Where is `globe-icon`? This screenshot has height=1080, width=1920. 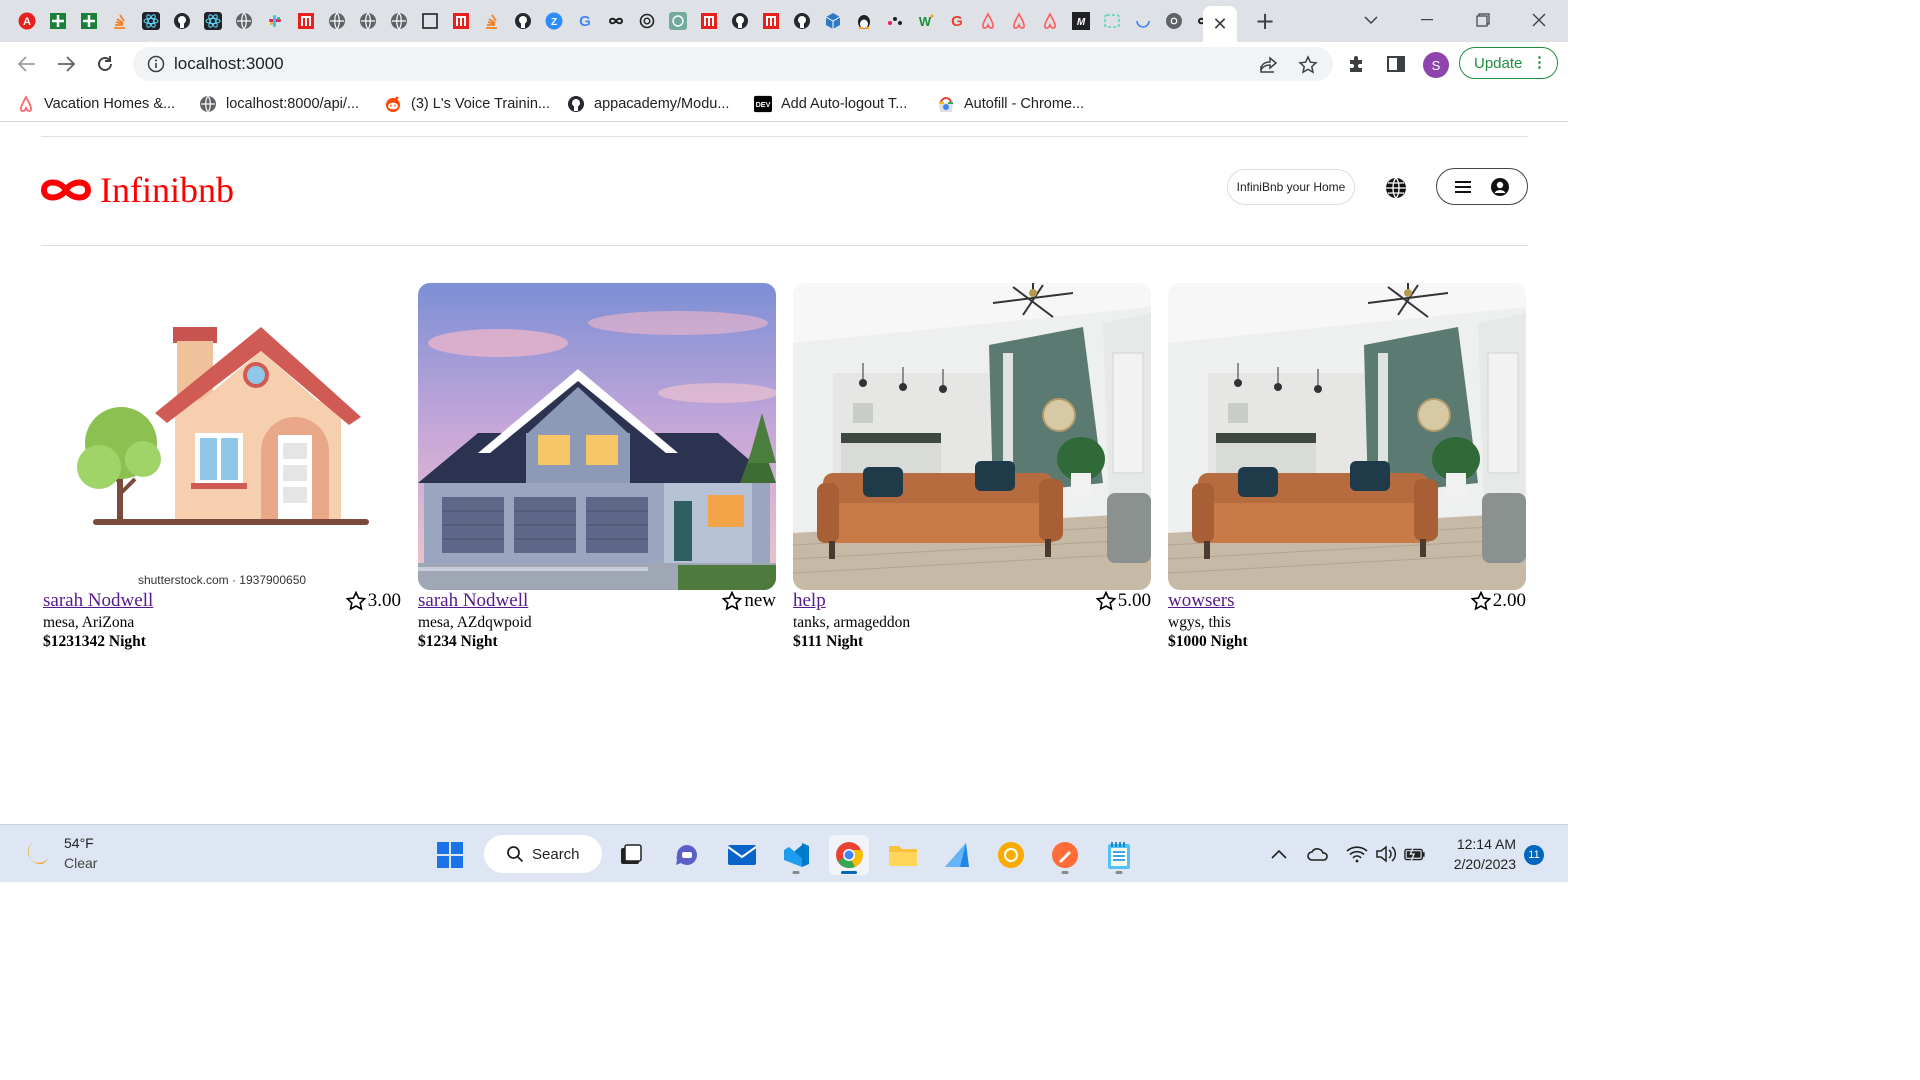
globe-icon is located at coordinates (1396, 188).